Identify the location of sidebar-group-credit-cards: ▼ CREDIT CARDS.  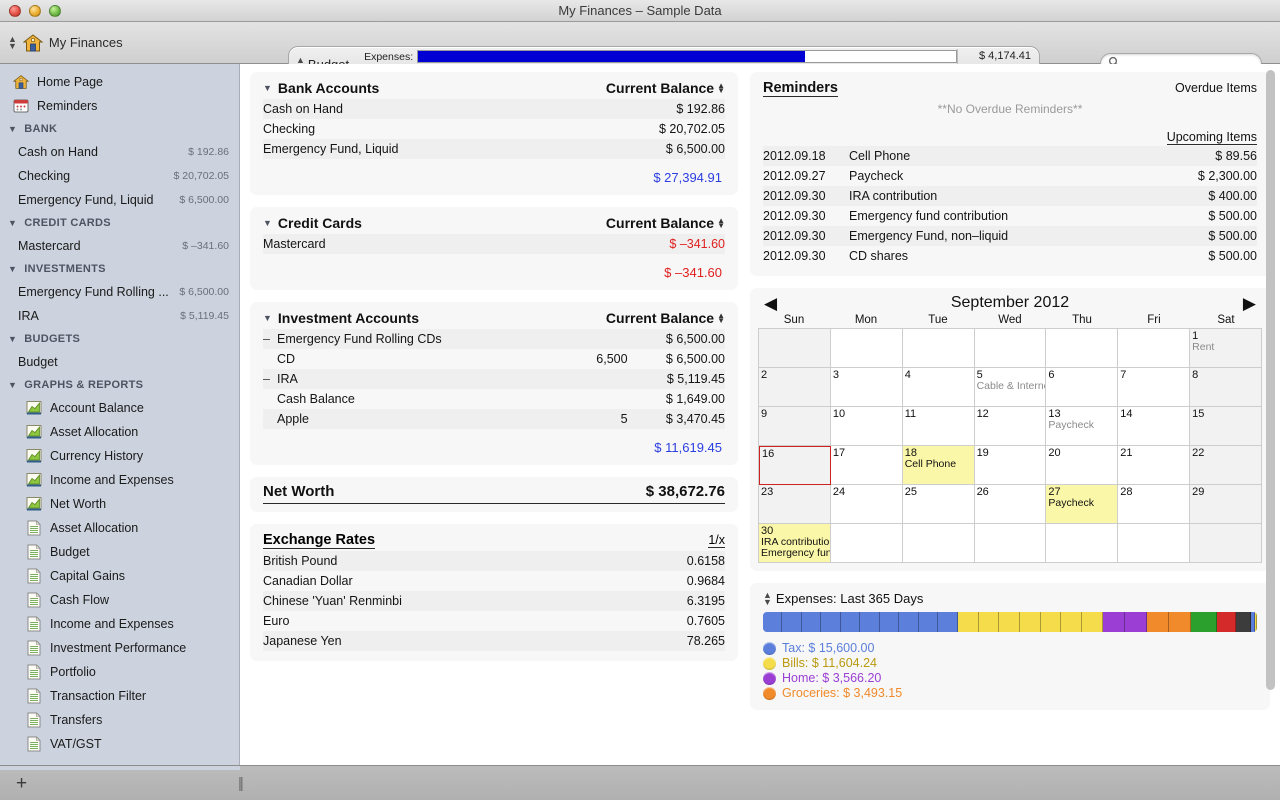
(119, 223).